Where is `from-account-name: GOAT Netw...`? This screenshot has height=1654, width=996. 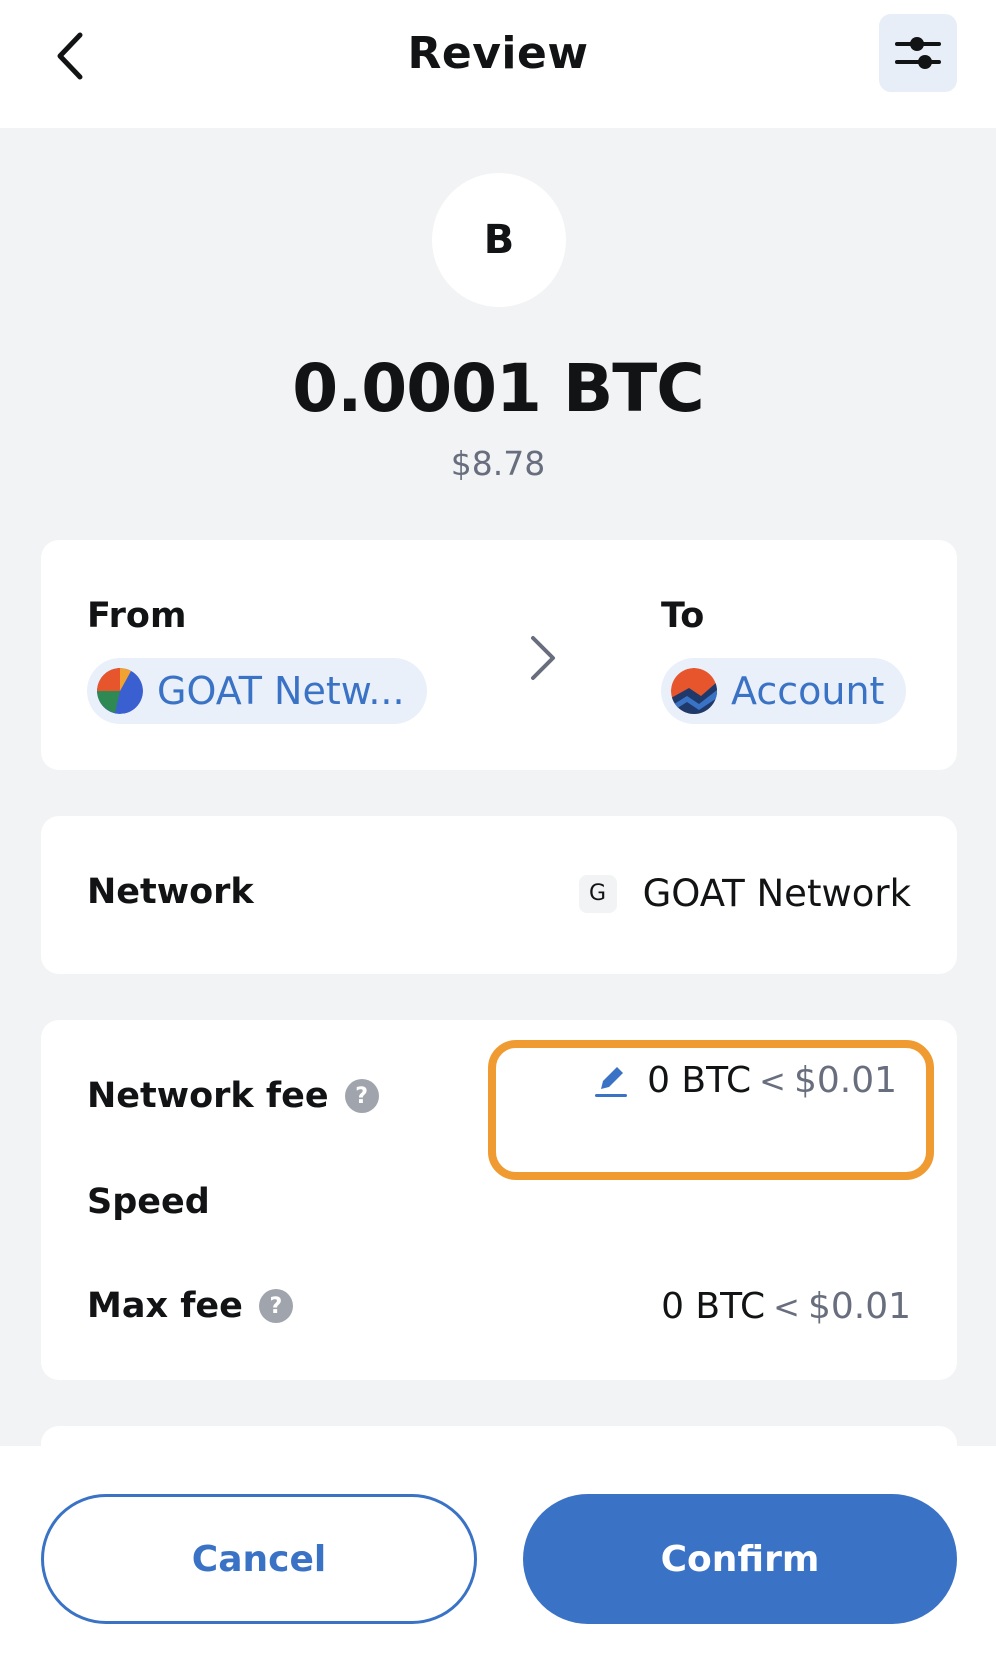 from-account-name: GOAT Netw... is located at coordinates (281, 691).